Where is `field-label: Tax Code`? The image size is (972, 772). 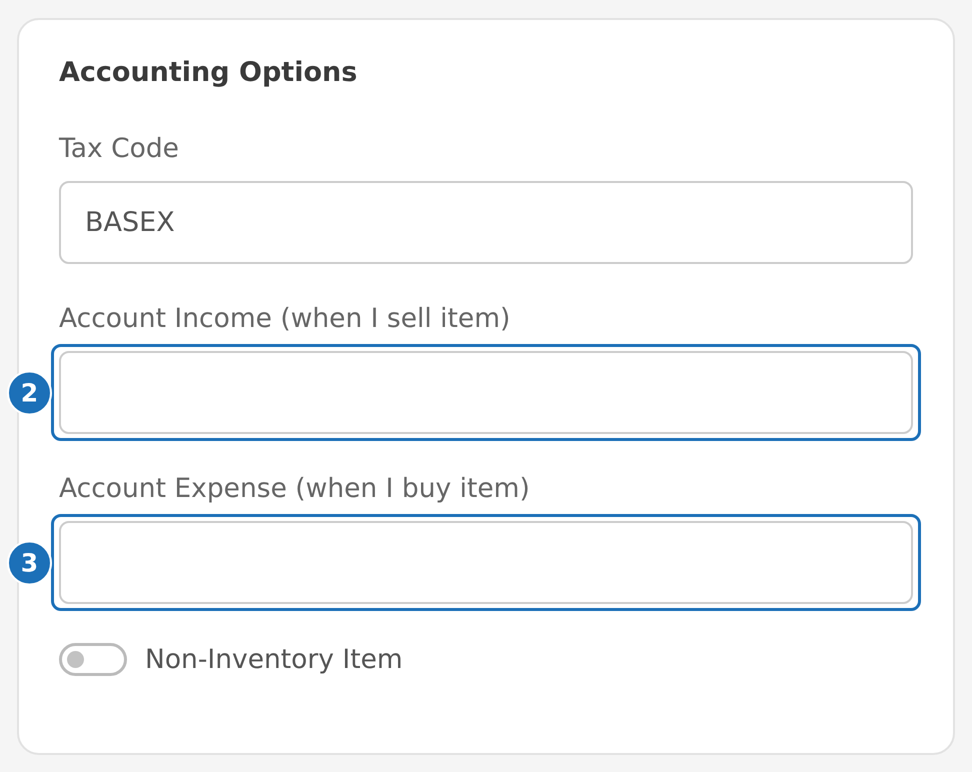 field-label: Tax Code is located at coordinates (119, 149).